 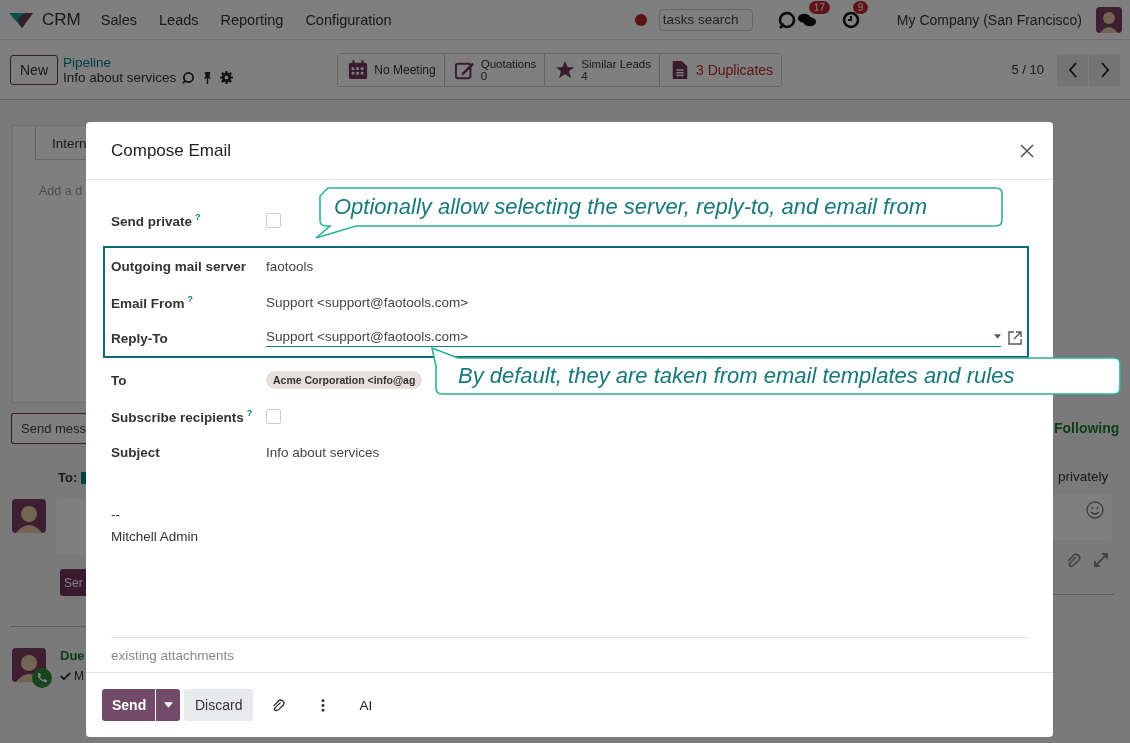 What do you see at coordinates (83, 477) in the screenshot?
I see `checkbox` at bounding box center [83, 477].